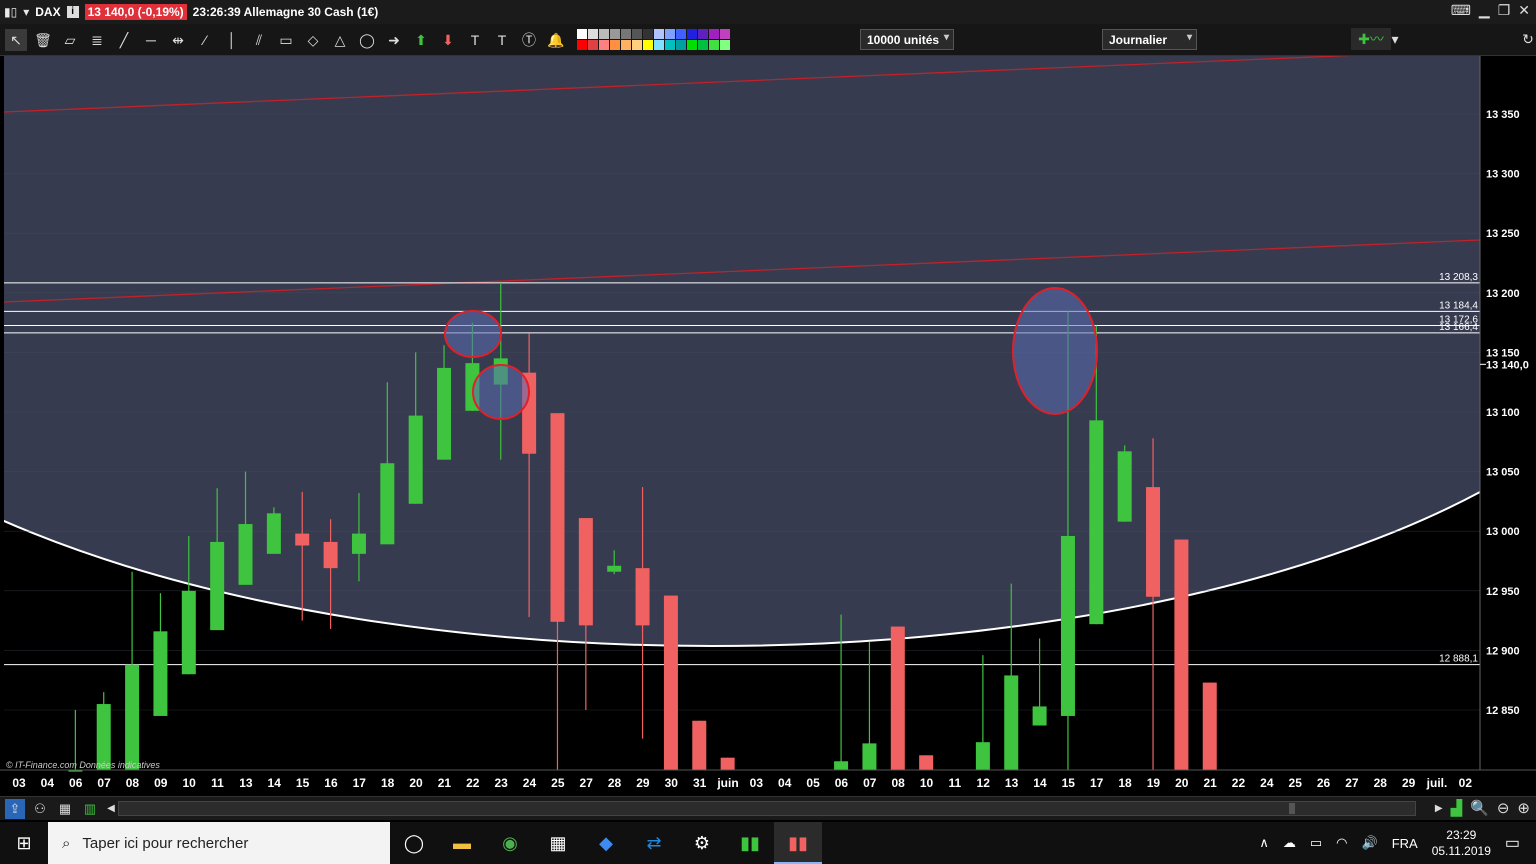 This screenshot has width=1536, height=864. Describe the element at coordinates (133, 783) in the screenshot. I see `x-tick-label: 08` at that location.